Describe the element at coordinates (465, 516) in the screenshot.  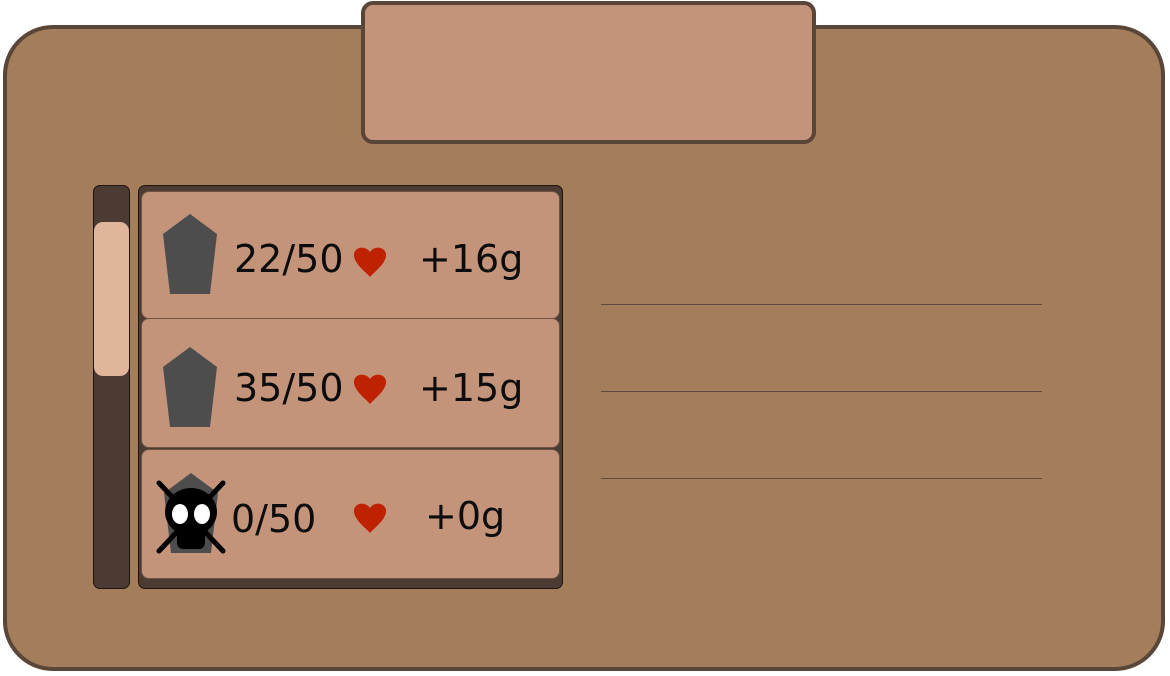
I see `gold-value: +0g` at that location.